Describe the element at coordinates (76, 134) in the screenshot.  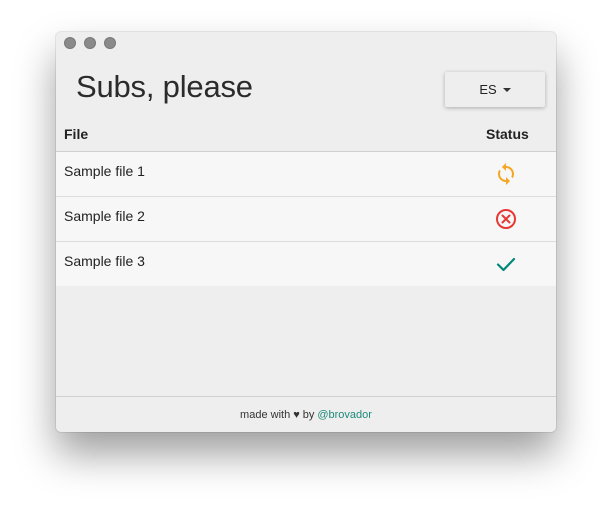
I see `column-header-file: File` at that location.